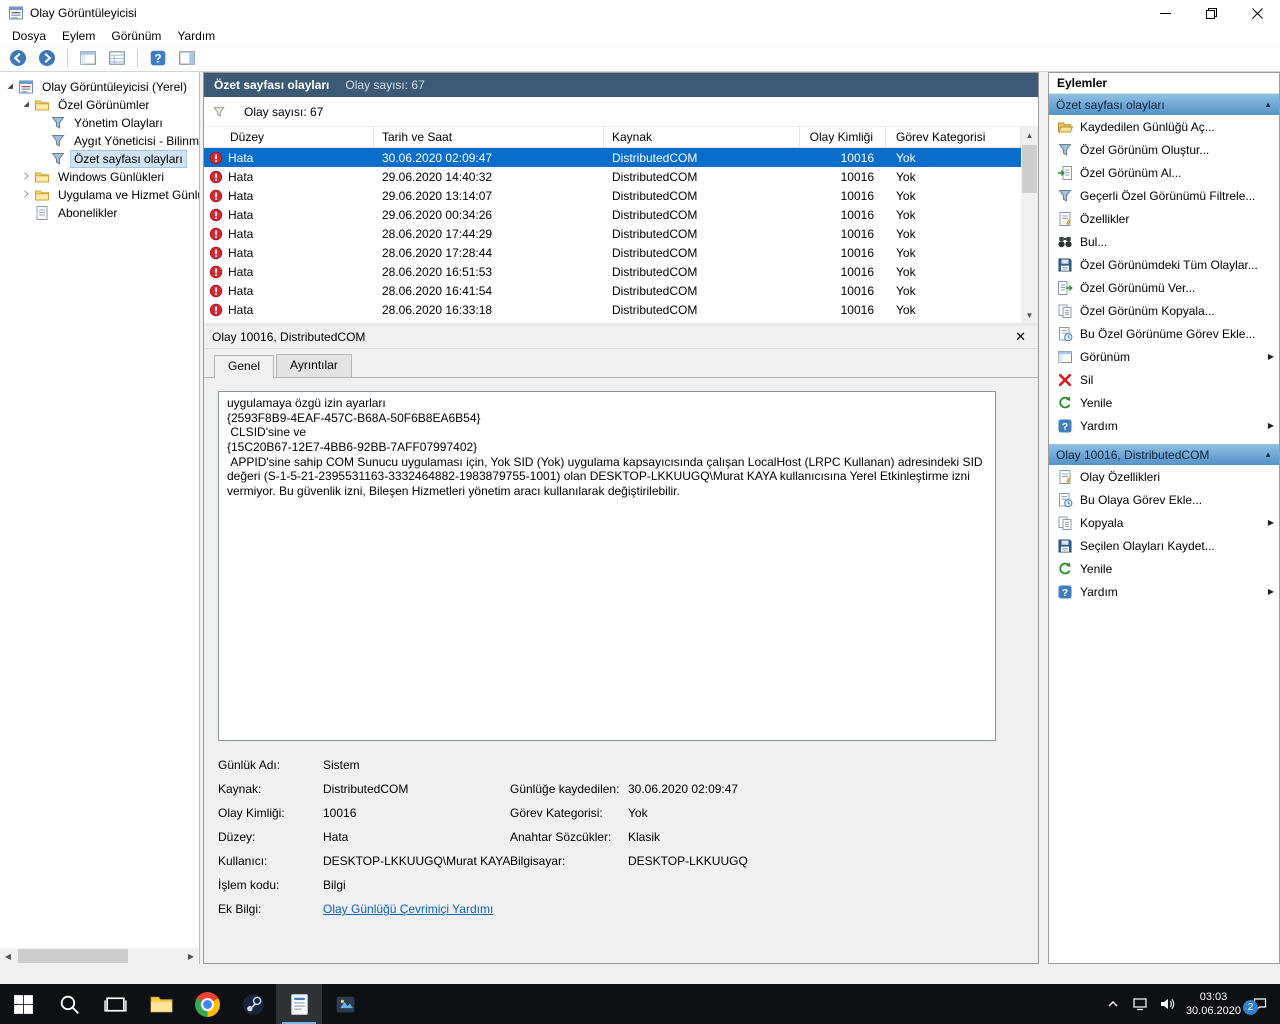 The width and height of the screenshot is (1280, 1024). What do you see at coordinates (8, 956) in the screenshot?
I see `scroll-left-icon: ◀` at bounding box center [8, 956].